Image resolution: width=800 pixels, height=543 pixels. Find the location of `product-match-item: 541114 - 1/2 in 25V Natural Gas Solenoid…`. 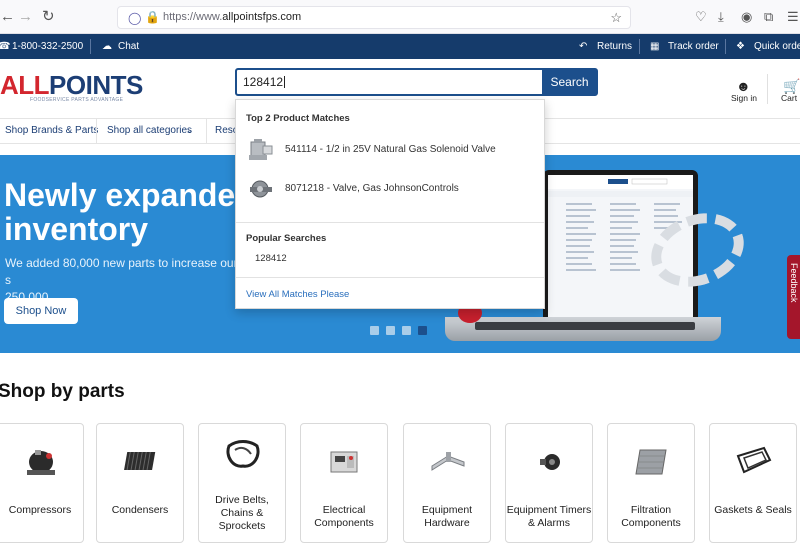

product-match-item: 541114 - 1/2 in 25V Natural Gas Solenoid… is located at coordinates (390, 151).